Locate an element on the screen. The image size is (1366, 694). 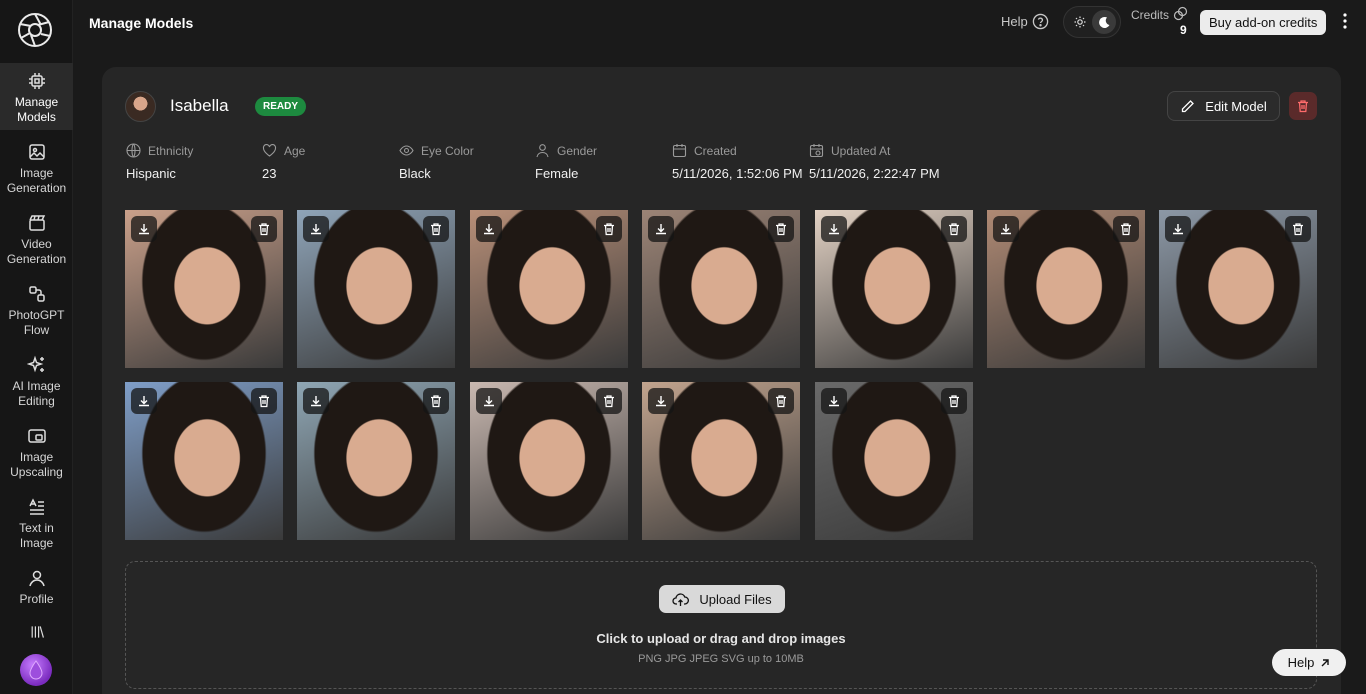
text-icon is located at coordinates (36, 506).